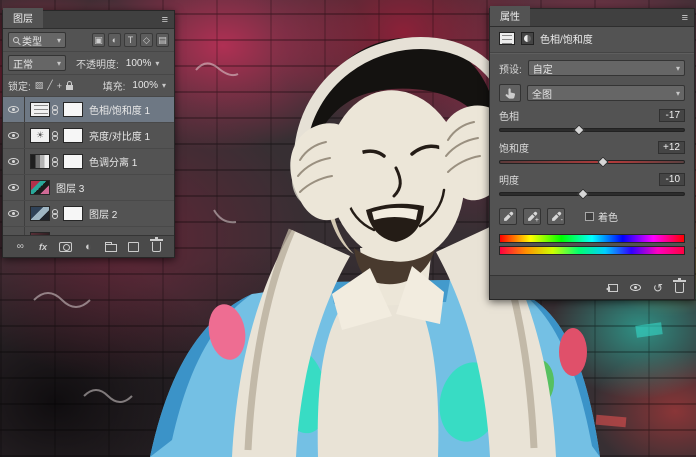 Image resolution: width=696 pixels, height=457 pixels. Describe the element at coordinates (507, 38) in the screenshot. I see `hue-saturation-icon` at that location.